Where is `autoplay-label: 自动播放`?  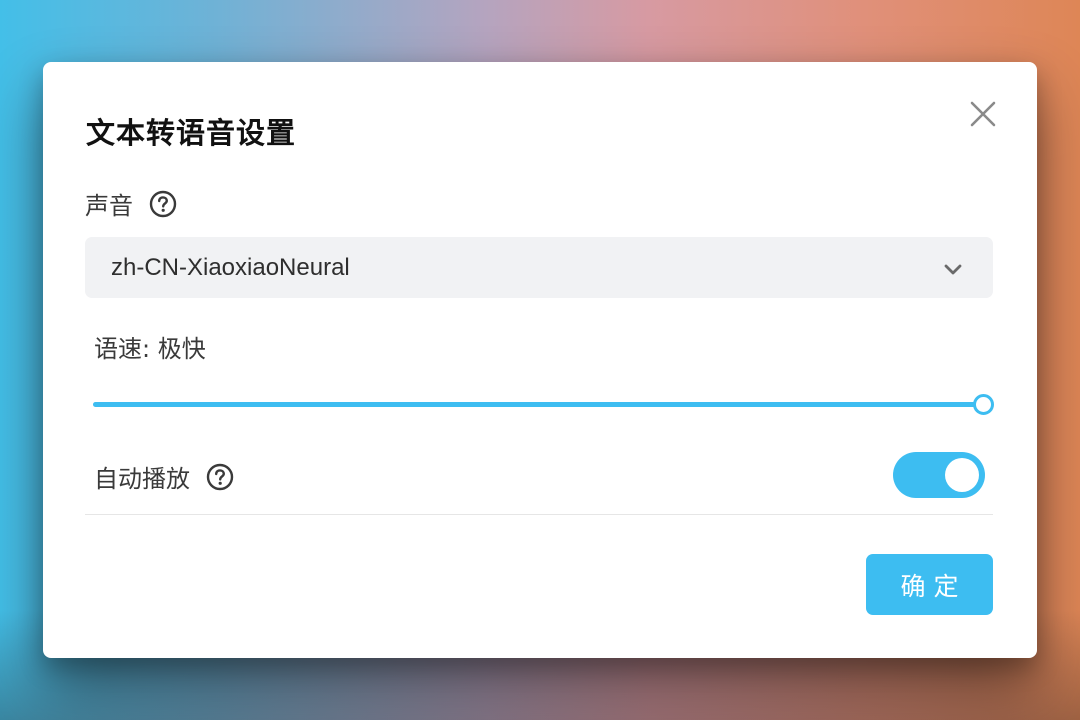 autoplay-label: 自动播放 is located at coordinates (142, 479).